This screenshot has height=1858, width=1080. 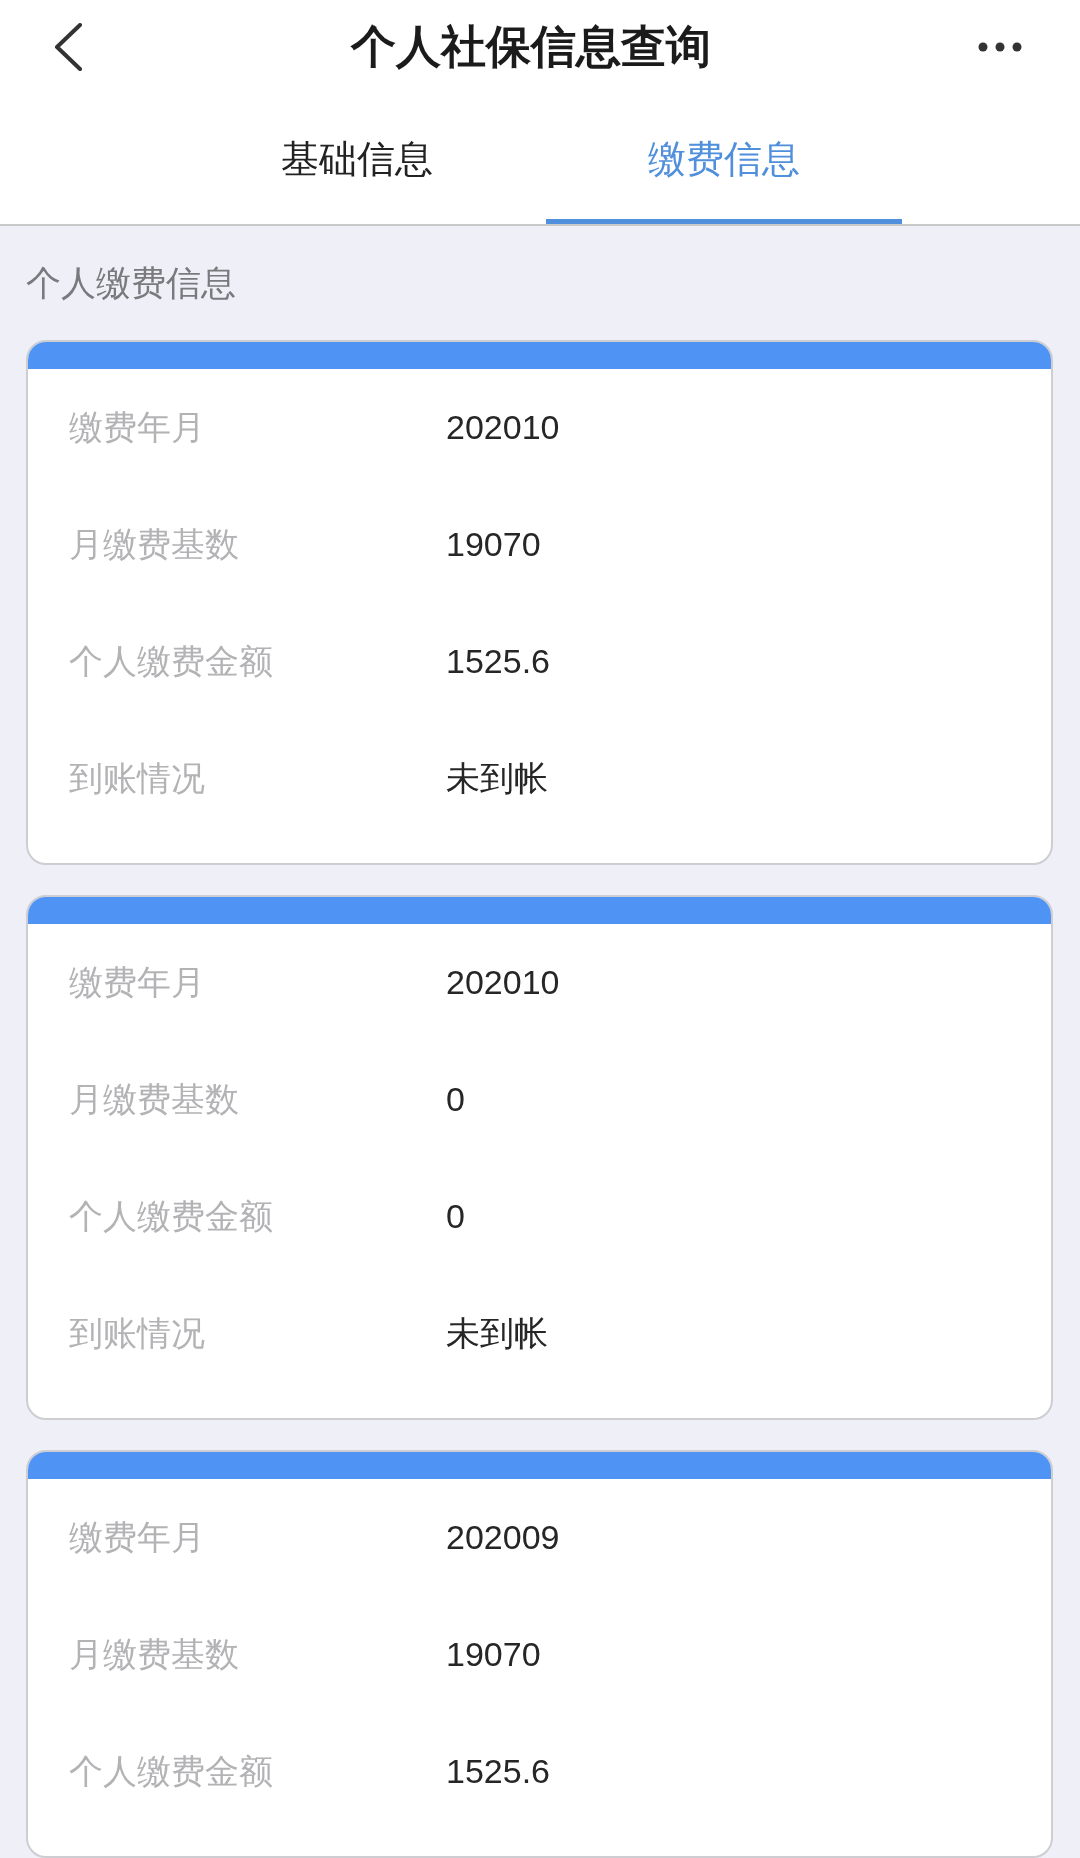 What do you see at coordinates (131, 282) in the screenshot?
I see `section-title: 个人缴费信息` at bounding box center [131, 282].